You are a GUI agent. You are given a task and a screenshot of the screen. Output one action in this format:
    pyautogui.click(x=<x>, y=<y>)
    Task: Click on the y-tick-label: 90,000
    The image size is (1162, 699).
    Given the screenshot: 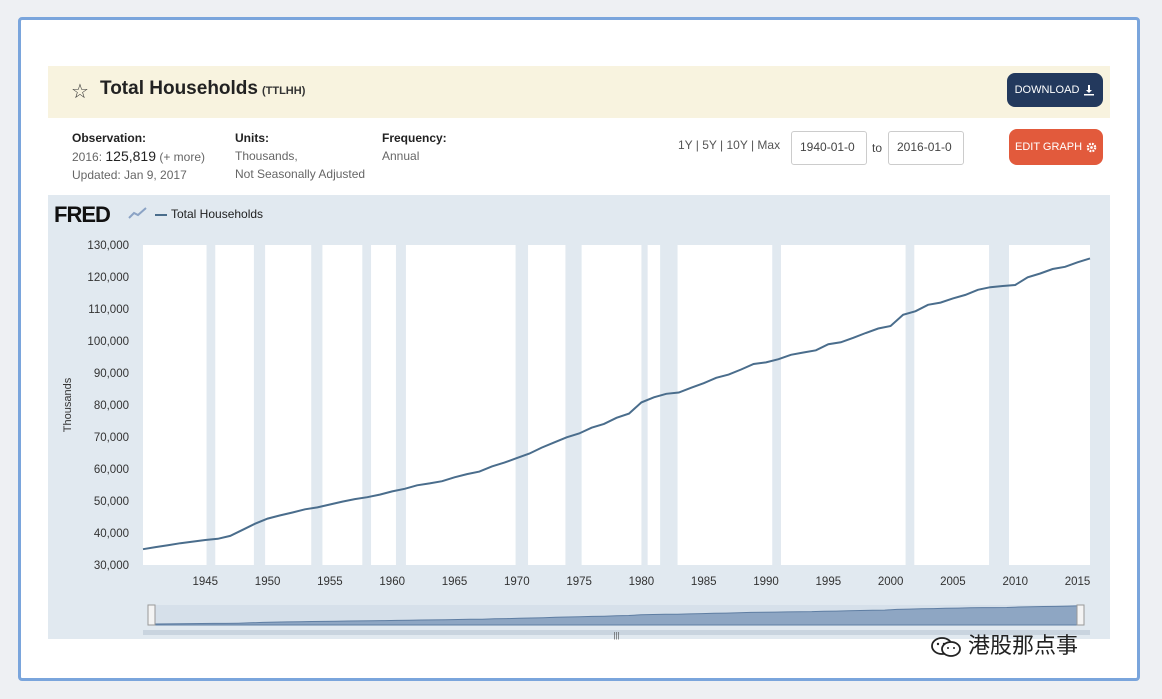 What is the action you would take?
    pyautogui.click(x=111, y=374)
    